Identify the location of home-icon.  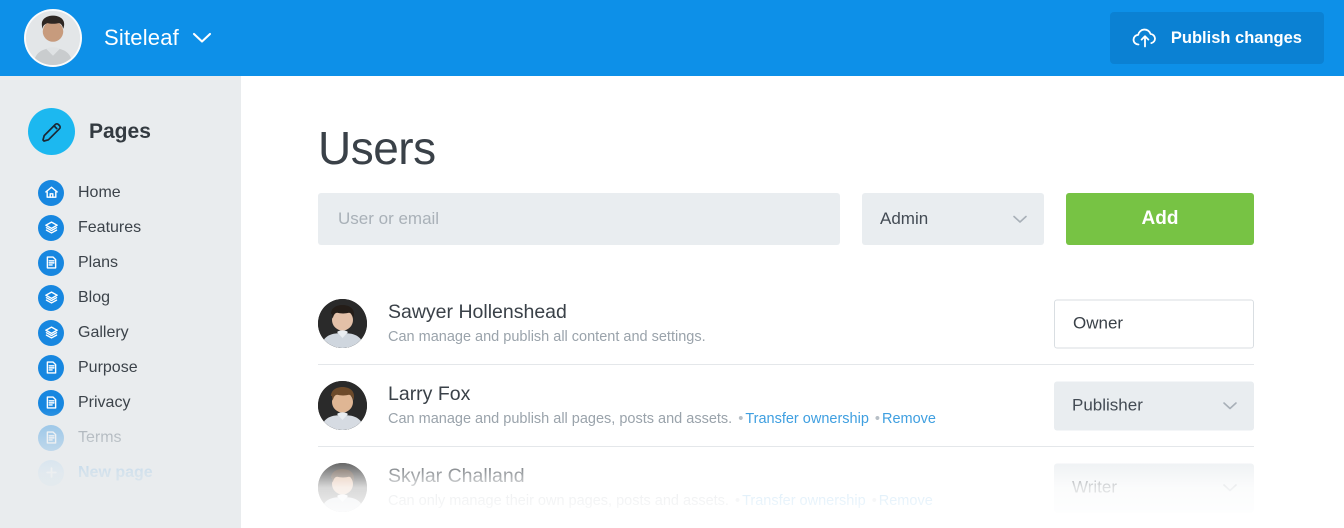
(51, 192).